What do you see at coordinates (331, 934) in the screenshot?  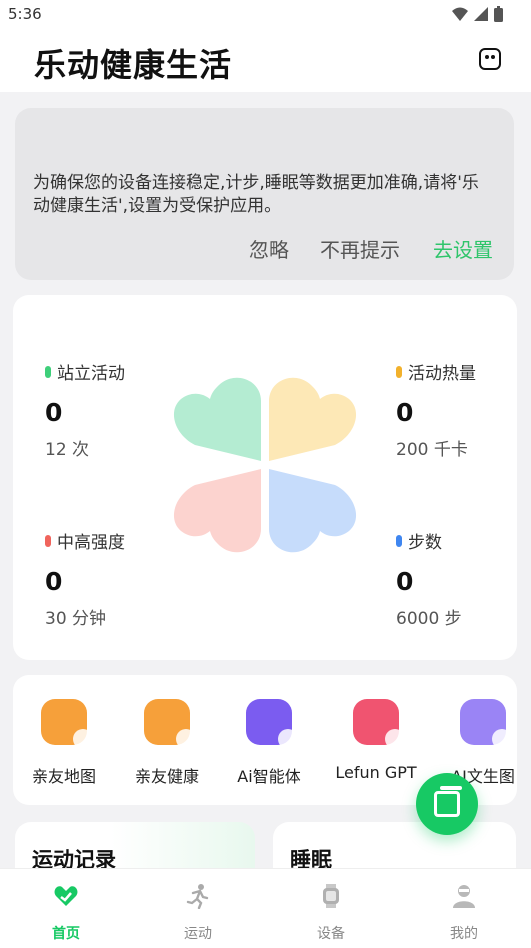 I see `tab-label: 设备` at bounding box center [331, 934].